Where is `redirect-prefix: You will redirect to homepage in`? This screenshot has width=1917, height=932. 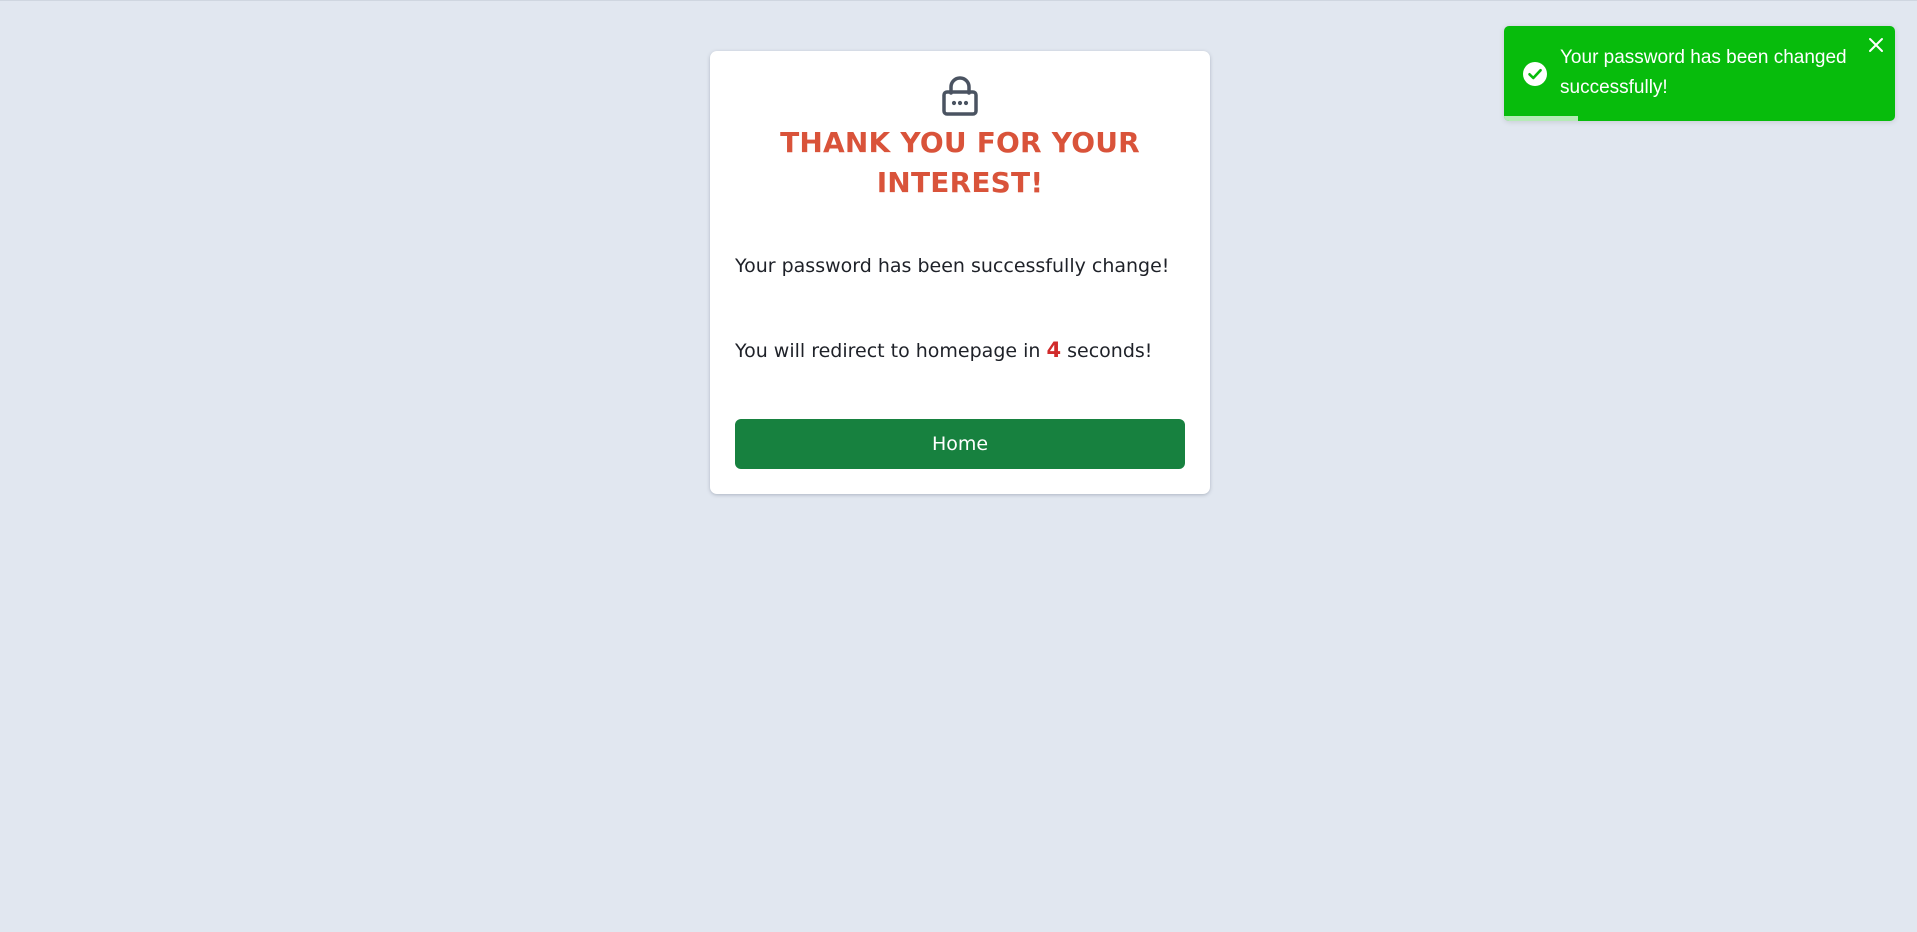 redirect-prefix: You will redirect to homepage in is located at coordinates (891, 351).